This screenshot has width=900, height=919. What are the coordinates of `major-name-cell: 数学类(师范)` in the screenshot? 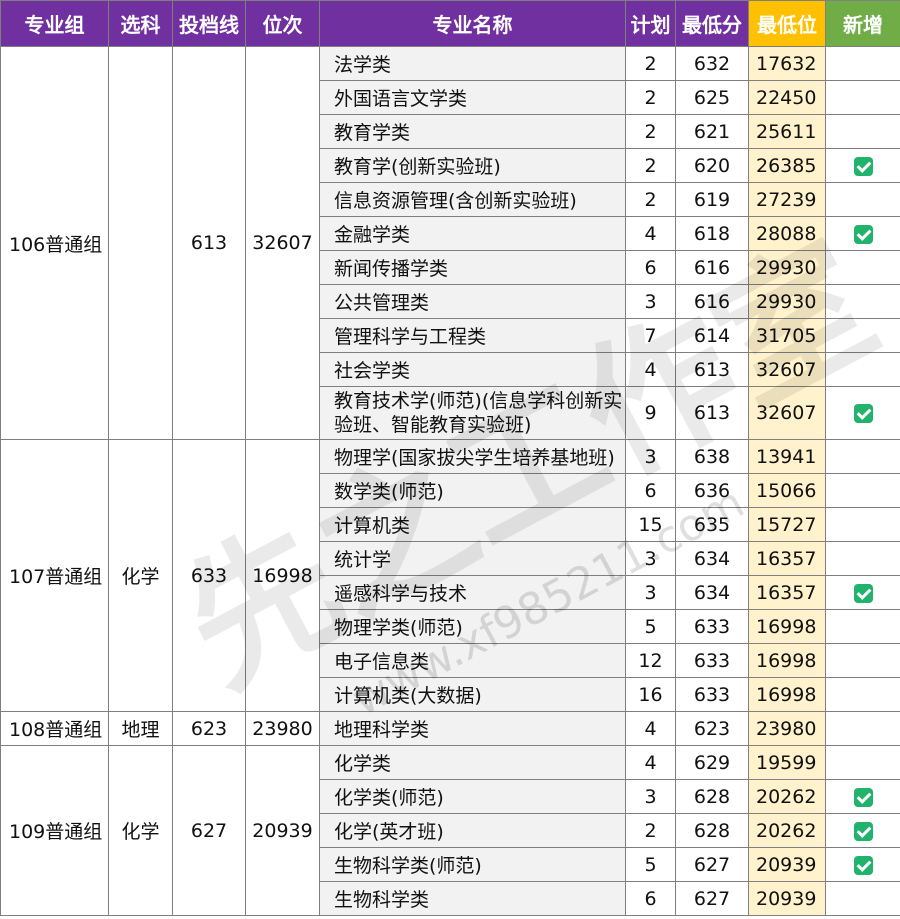 It's located at (472, 490).